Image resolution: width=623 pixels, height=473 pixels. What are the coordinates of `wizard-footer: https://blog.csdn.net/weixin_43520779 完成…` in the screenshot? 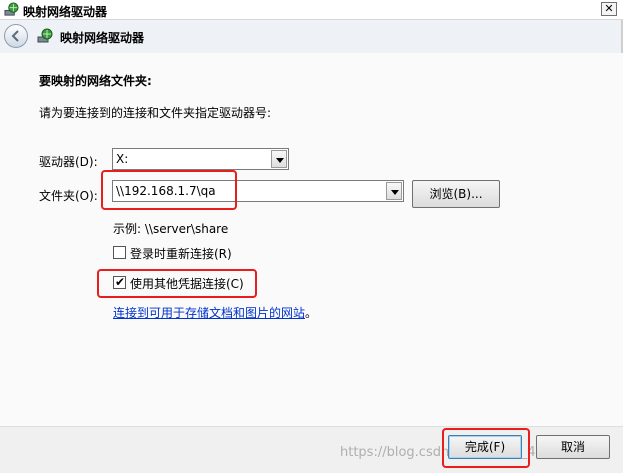 It's located at (311, 449).